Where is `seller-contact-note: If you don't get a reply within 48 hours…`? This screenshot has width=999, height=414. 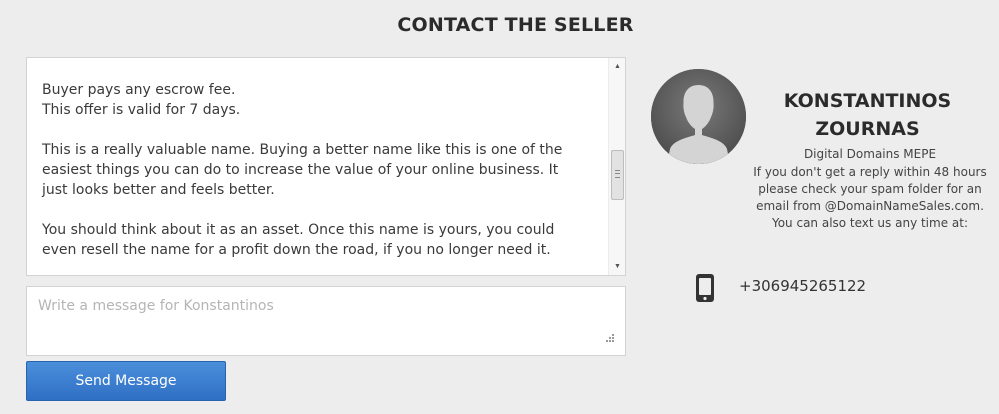
seller-contact-note: If you don't get a reply within 48 hours… is located at coordinates (870, 197).